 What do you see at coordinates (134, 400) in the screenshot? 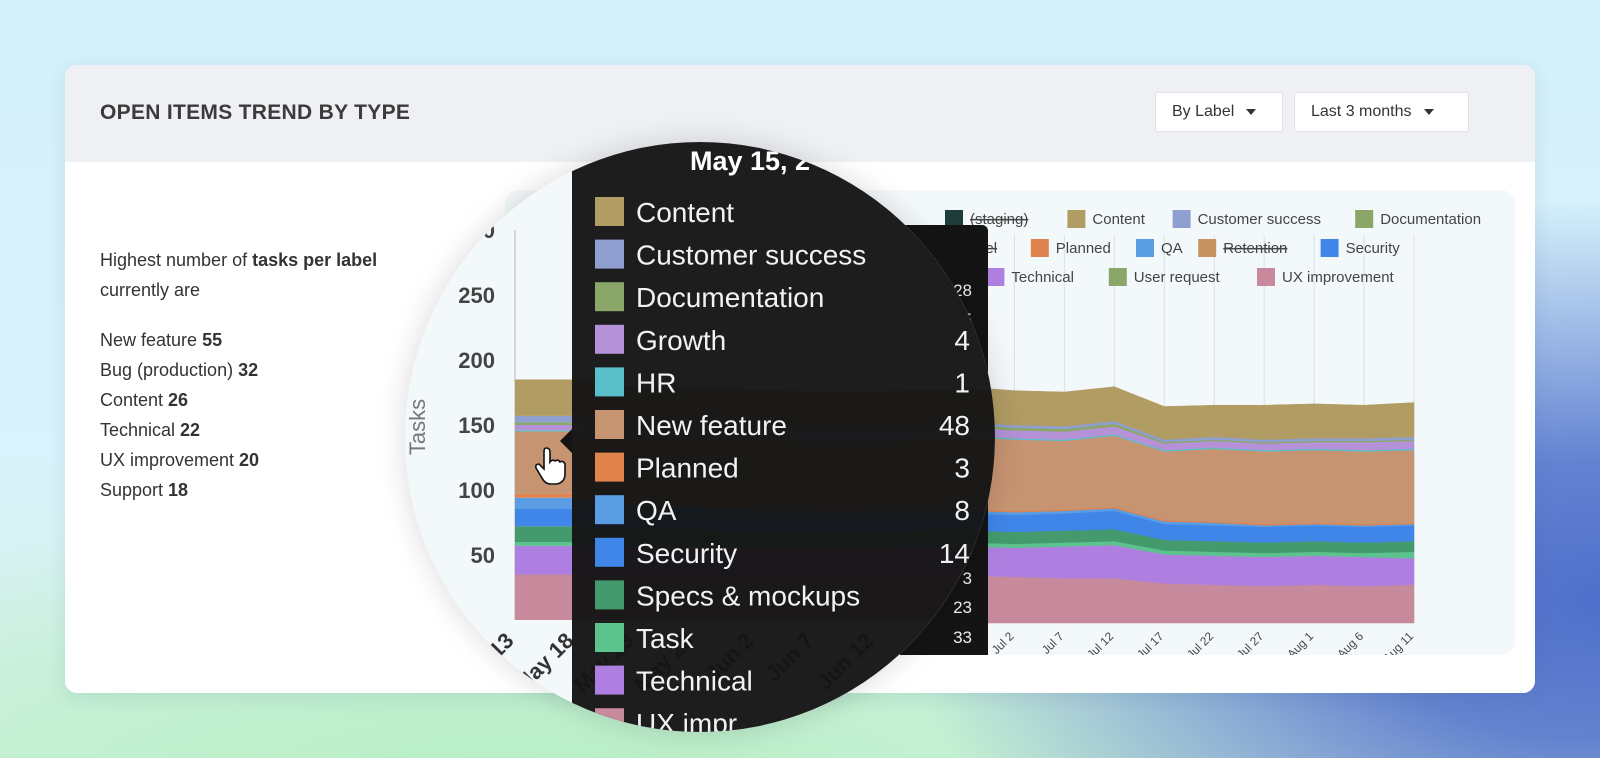
I see `summary-item-label: Content` at bounding box center [134, 400].